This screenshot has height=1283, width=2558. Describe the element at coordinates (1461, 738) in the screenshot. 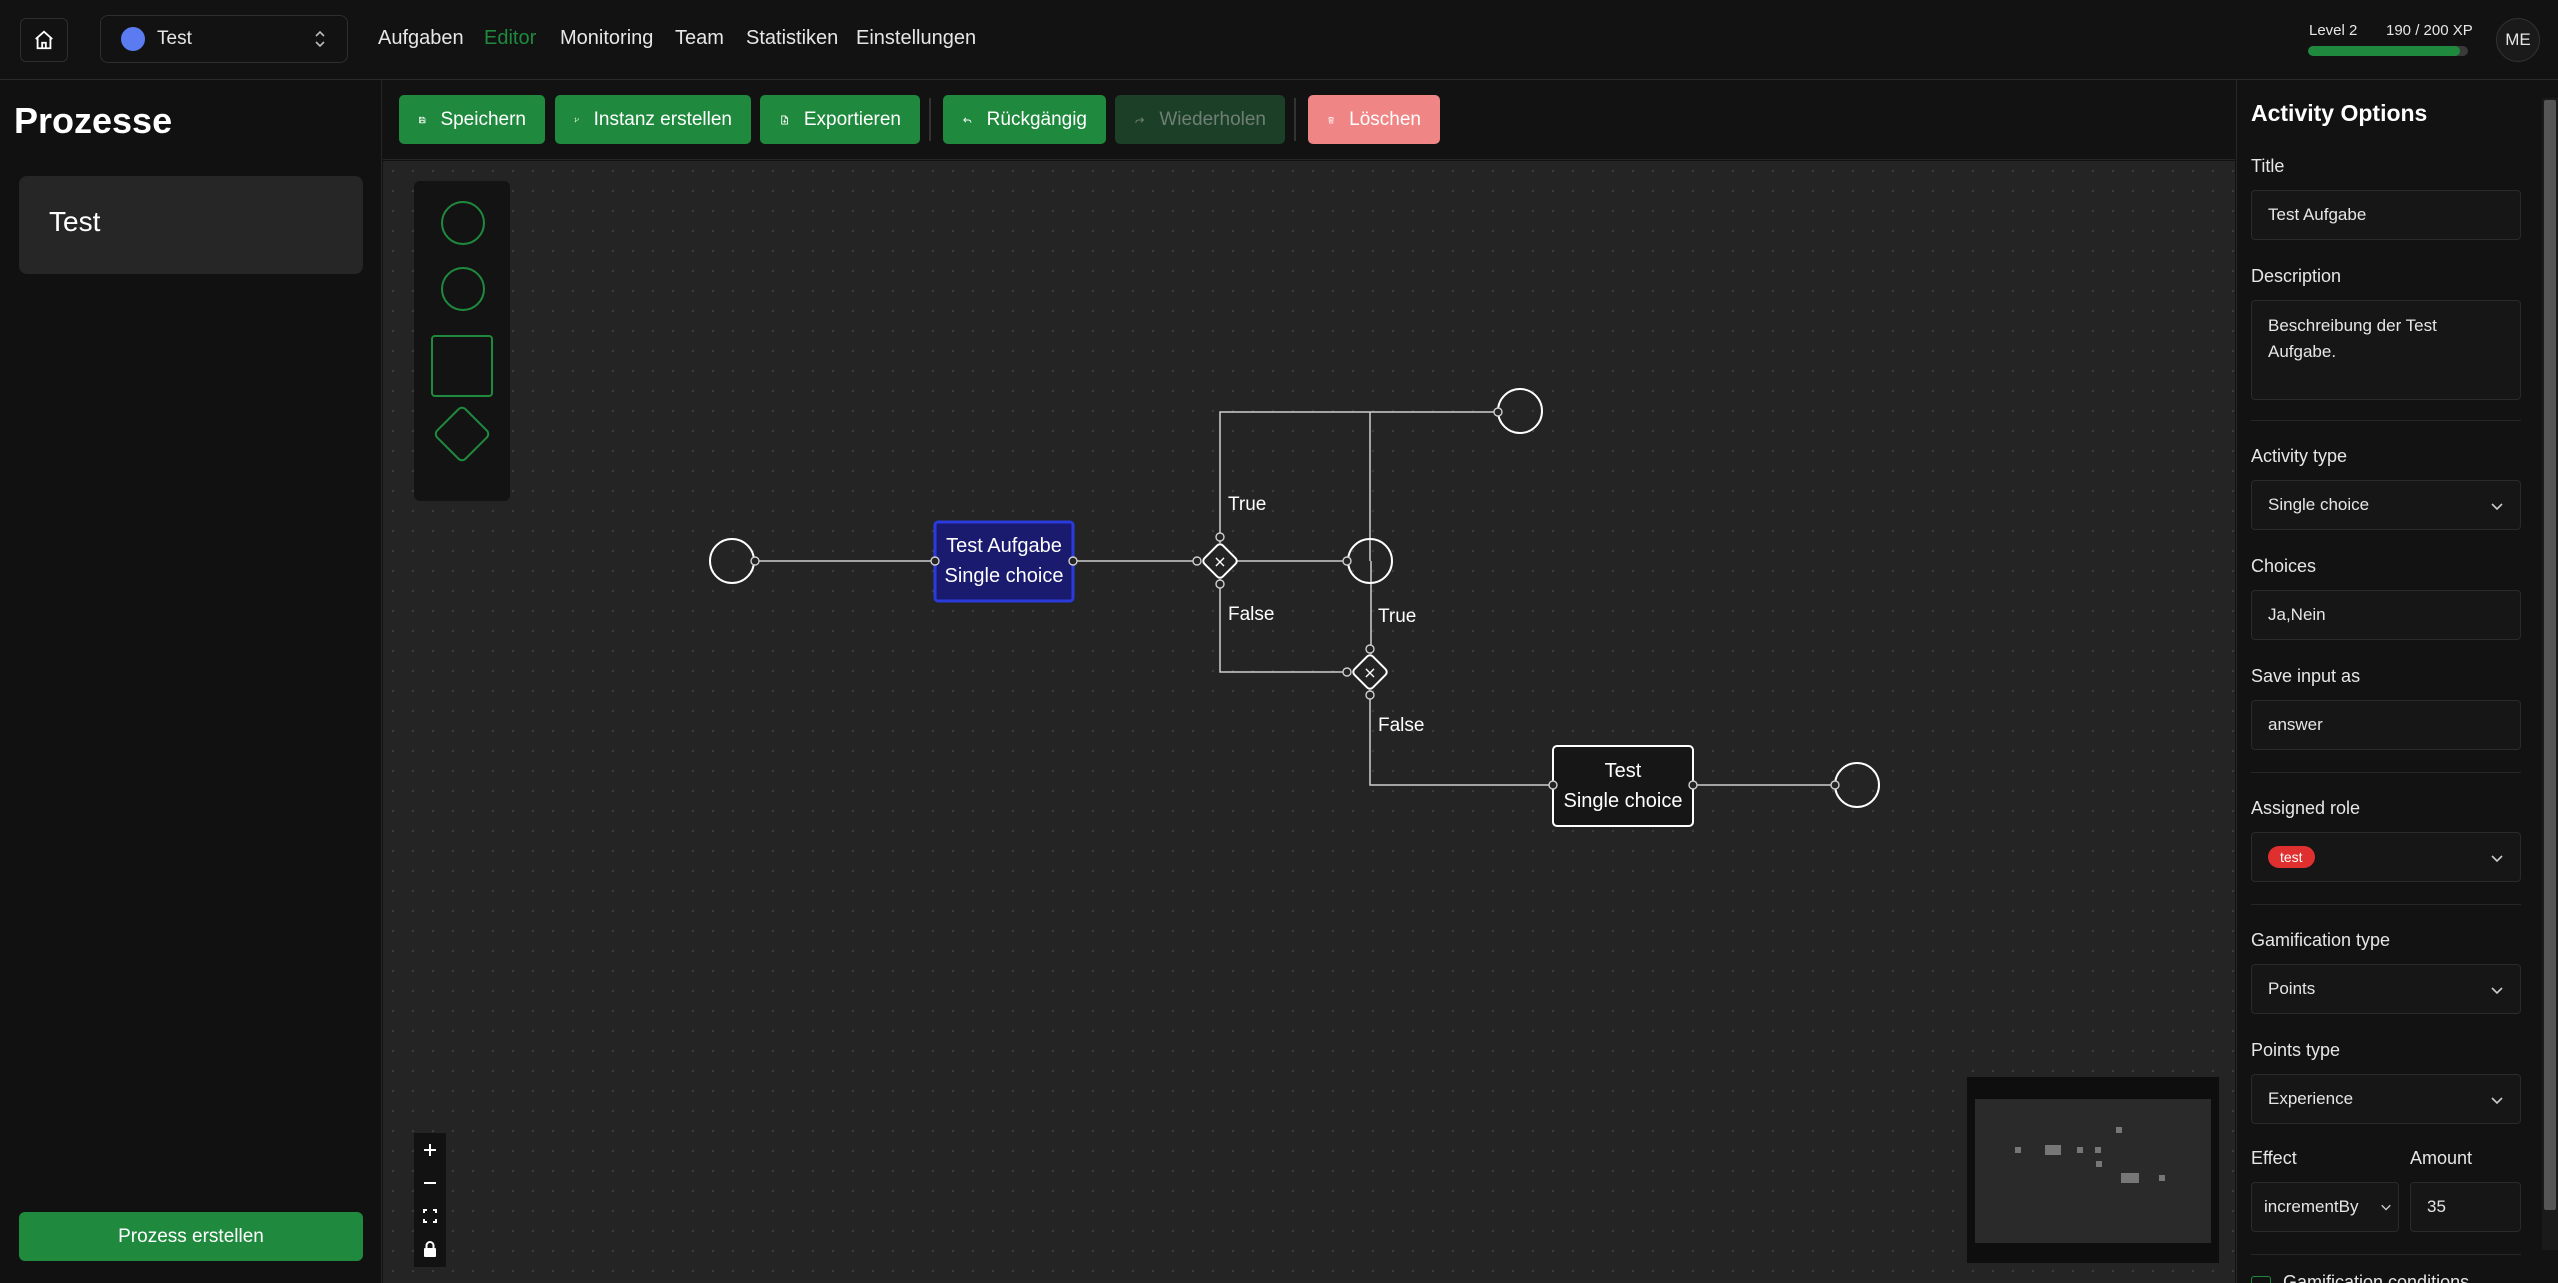

I see `edge` at that location.